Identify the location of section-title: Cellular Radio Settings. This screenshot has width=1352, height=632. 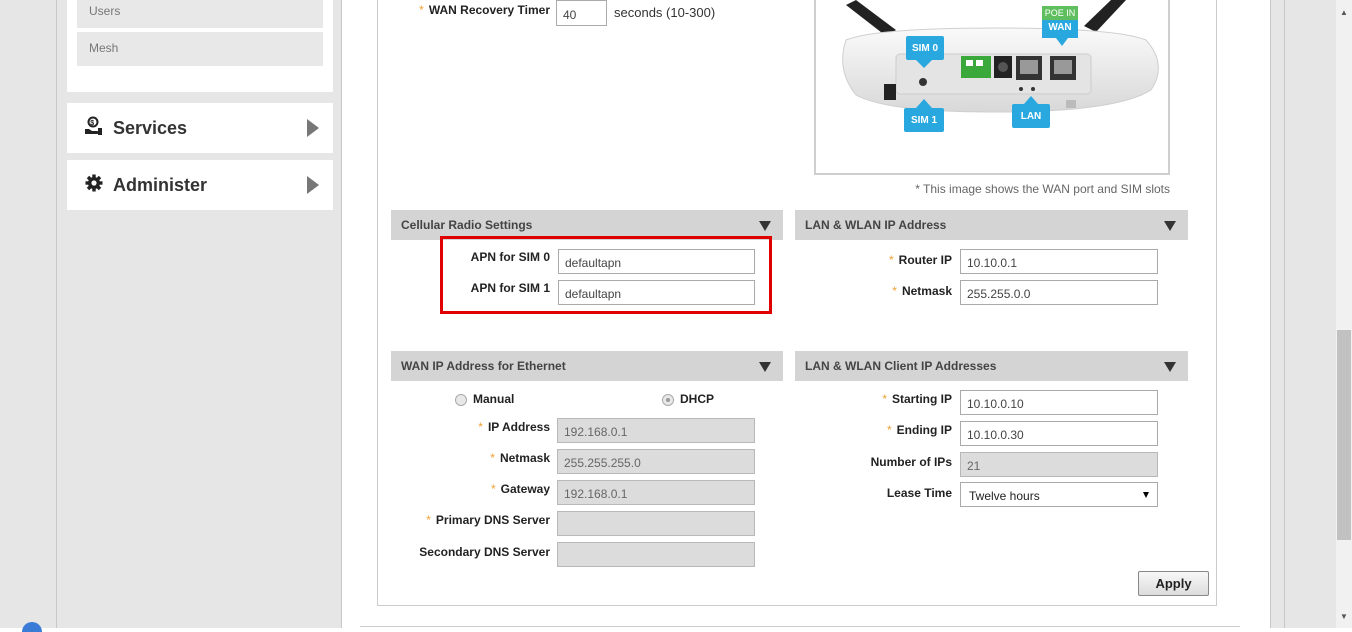
(467, 225).